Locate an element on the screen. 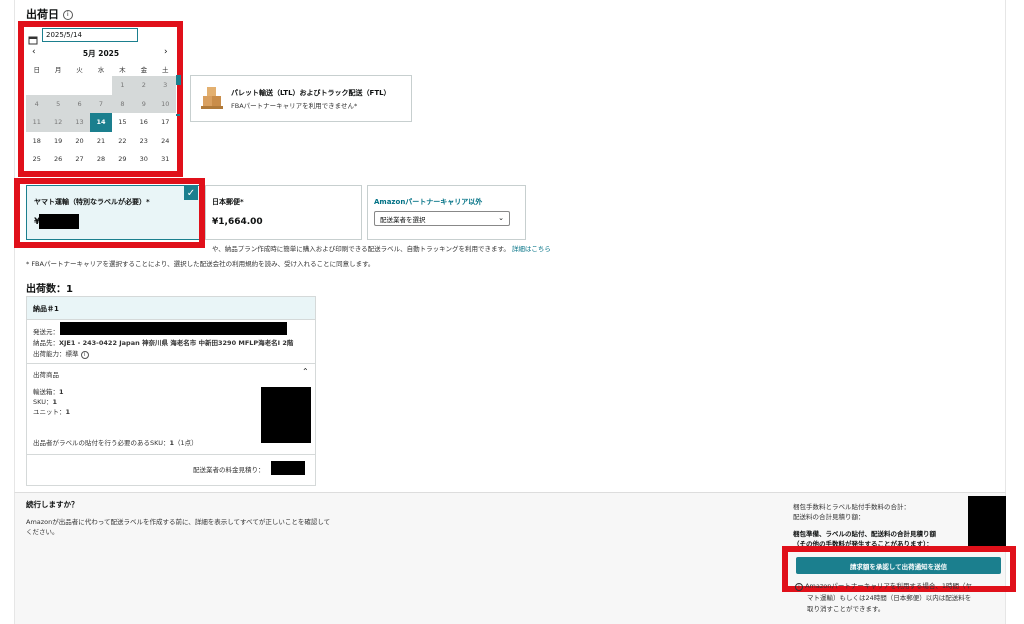  details-link: 詳細はこちら is located at coordinates (531, 249).